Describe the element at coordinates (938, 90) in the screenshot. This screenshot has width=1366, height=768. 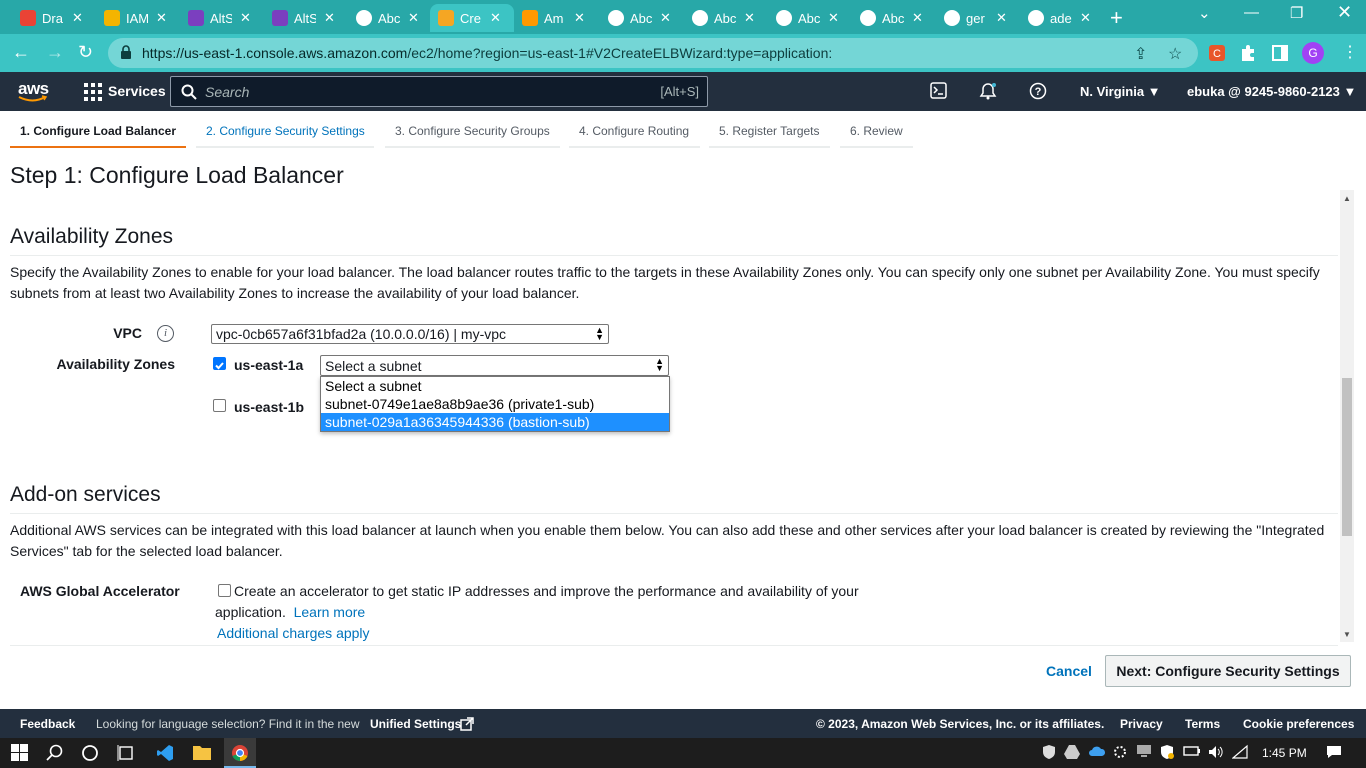
I see `cloudshell-icon` at that location.